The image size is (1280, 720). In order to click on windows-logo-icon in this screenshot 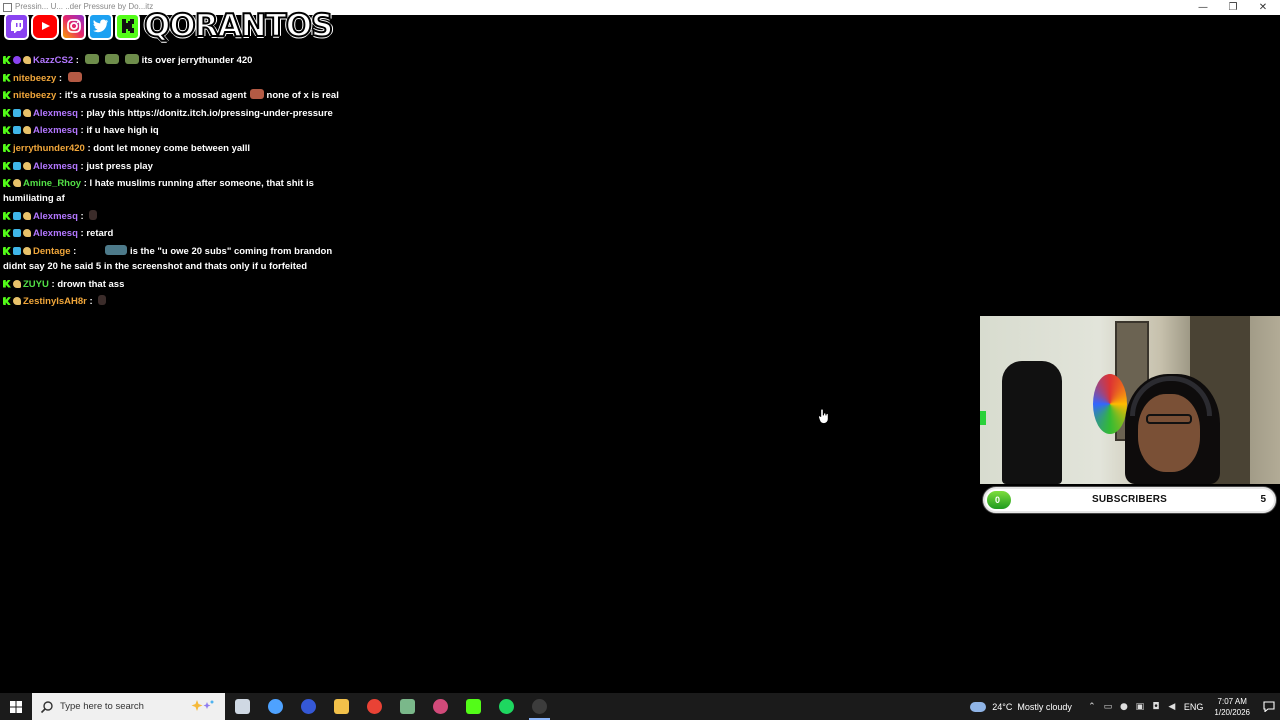, I will do `click(16, 706)`.